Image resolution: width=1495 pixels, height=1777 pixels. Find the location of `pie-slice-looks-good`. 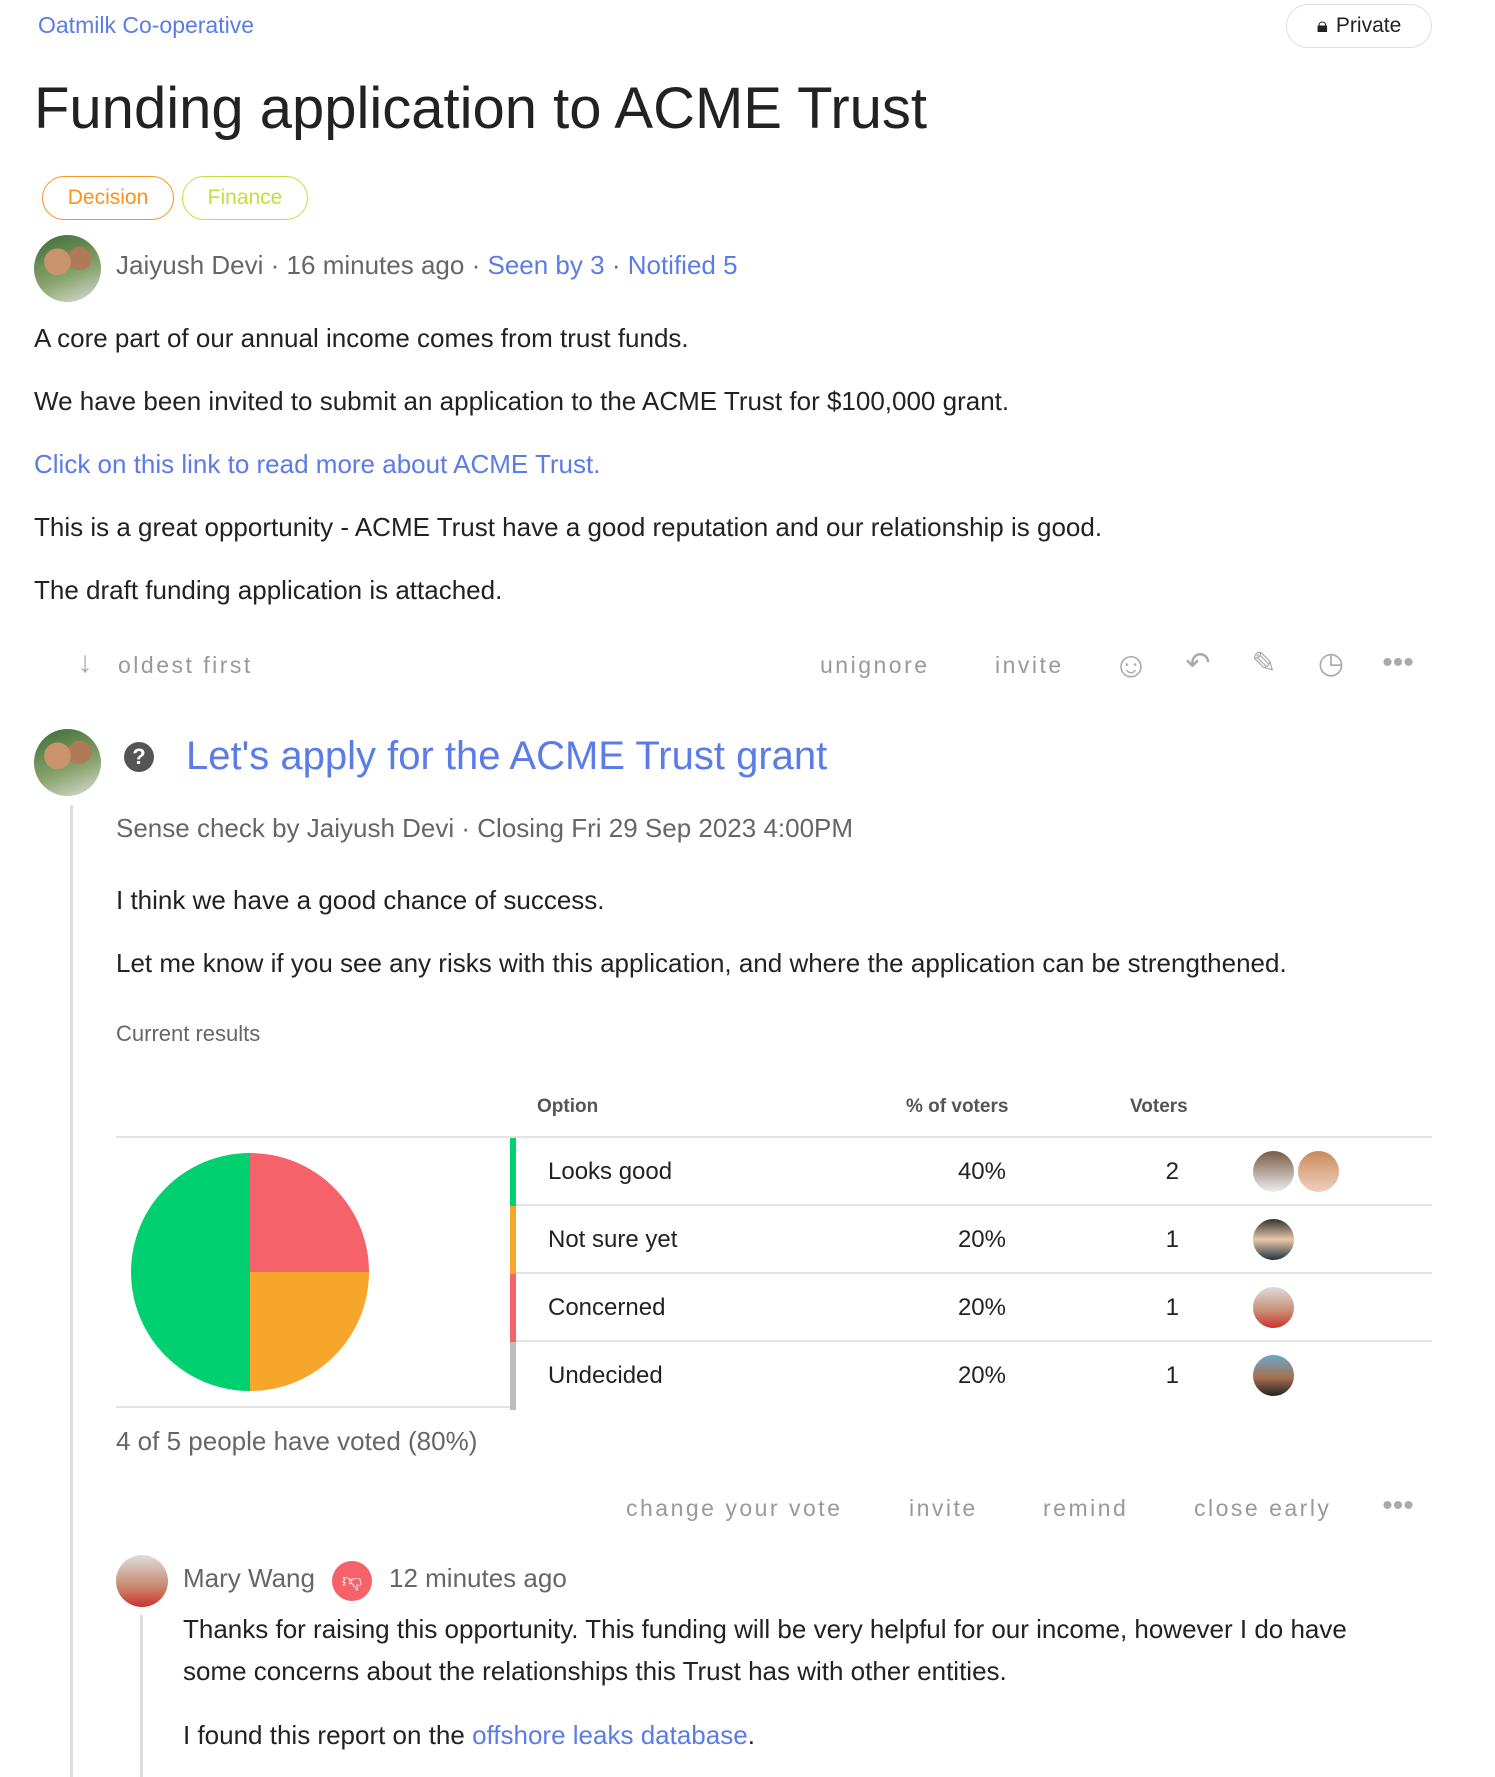

pie-slice-looks-good is located at coordinates (190, 1272).